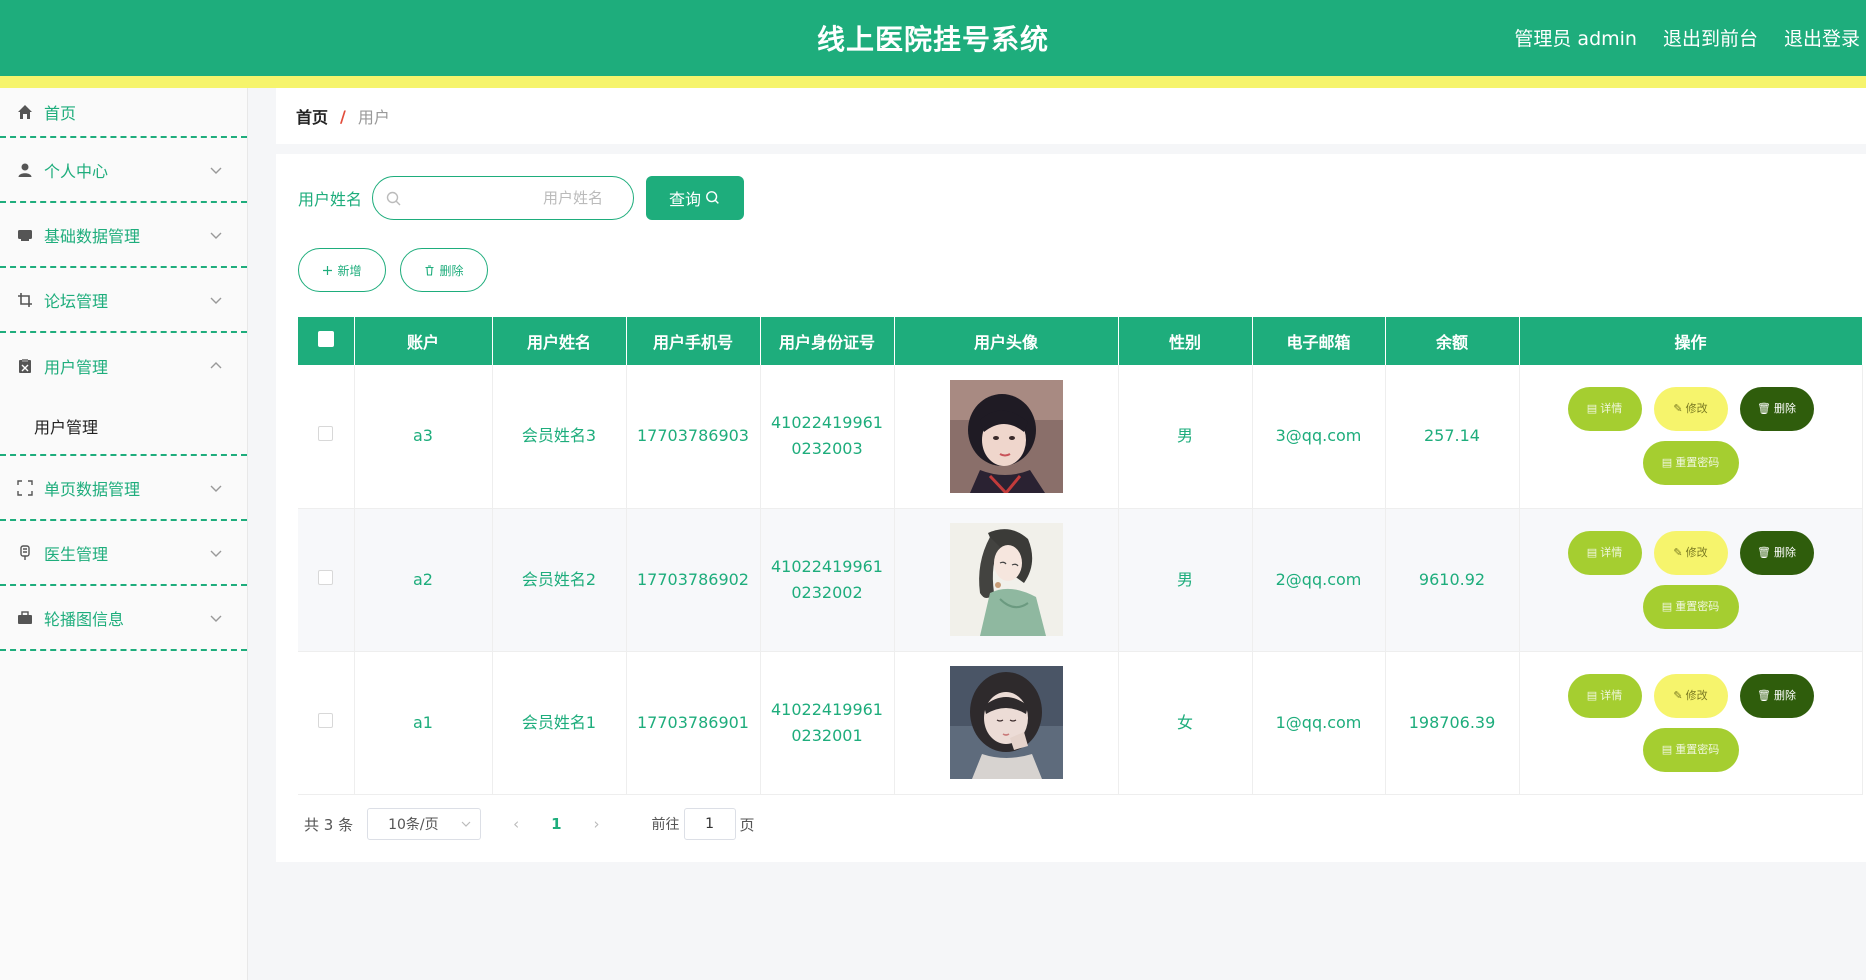  What do you see at coordinates (827, 592) in the screenshot?
I see `id-line: 0232002` at bounding box center [827, 592].